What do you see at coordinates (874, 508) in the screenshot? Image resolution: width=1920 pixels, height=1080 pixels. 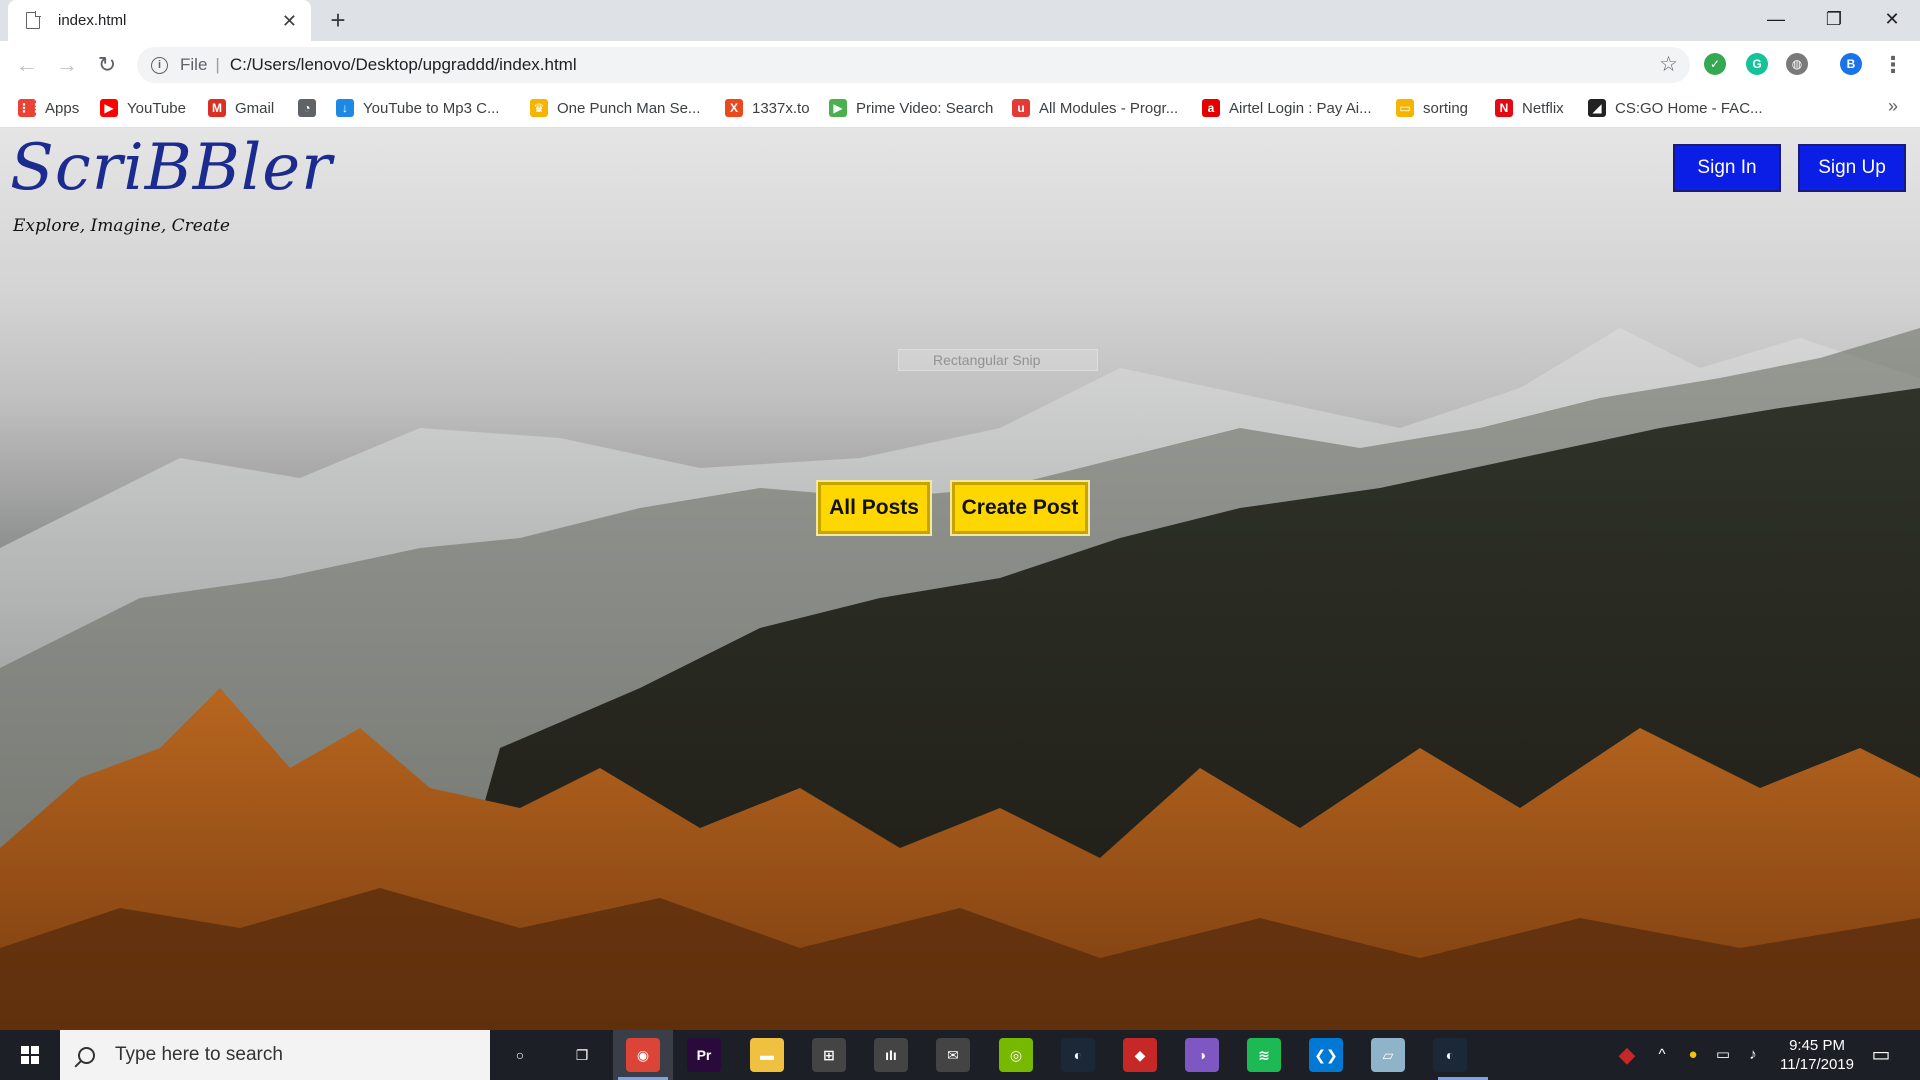 I see `all-posts-button: All Posts` at bounding box center [874, 508].